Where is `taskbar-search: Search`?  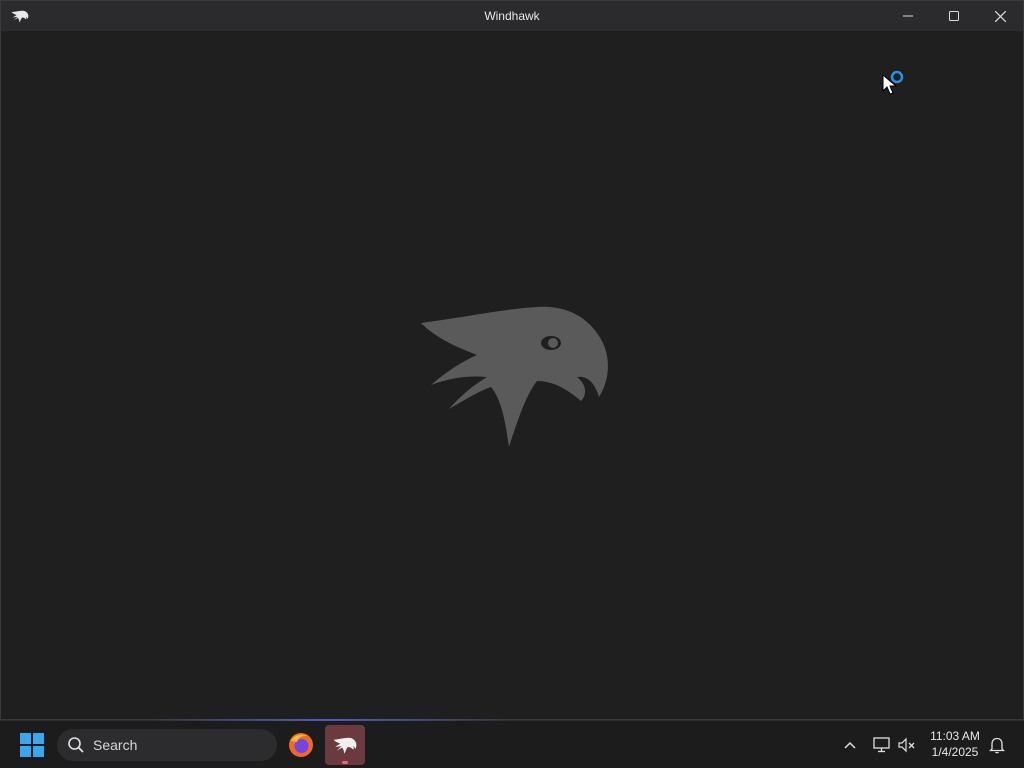 taskbar-search: Search is located at coordinates (167, 745).